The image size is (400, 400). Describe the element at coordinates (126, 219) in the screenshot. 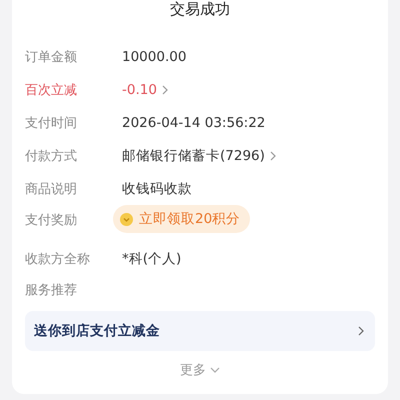

I see `coin-icon` at that location.